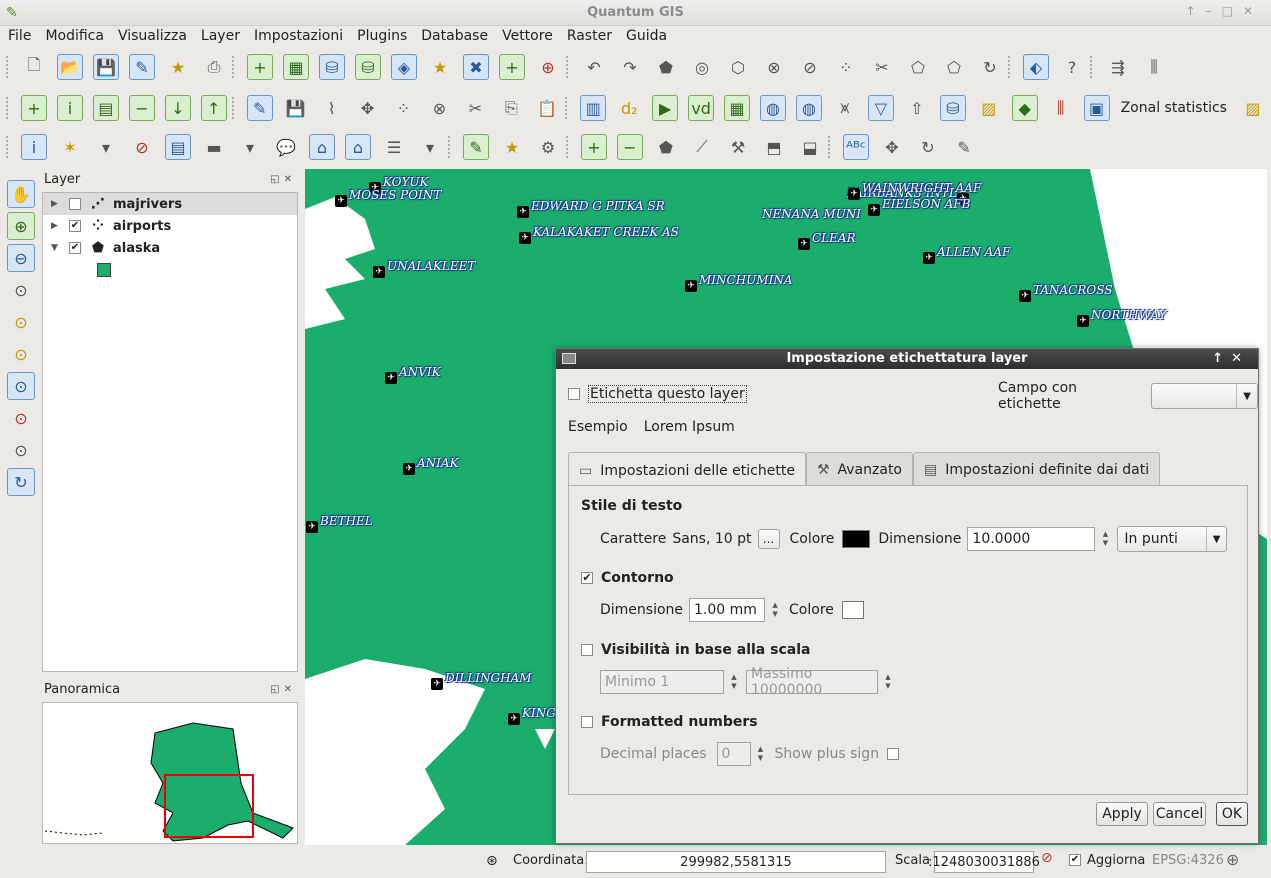 The width and height of the screenshot is (1271, 878). What do you see at coordinates (587, 650) in the screenshot?
I see `scale-visibility-checkbox` at bounding box center [587, 650].